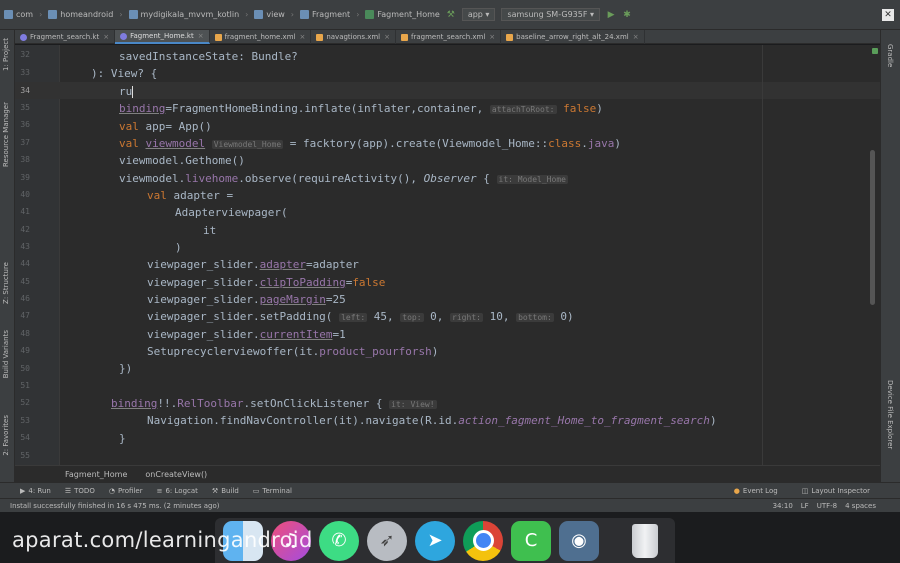 The height and width of the screenshot is (563, 900). I want to click on gradle-tool-button: Gradle, so click(890, 55).